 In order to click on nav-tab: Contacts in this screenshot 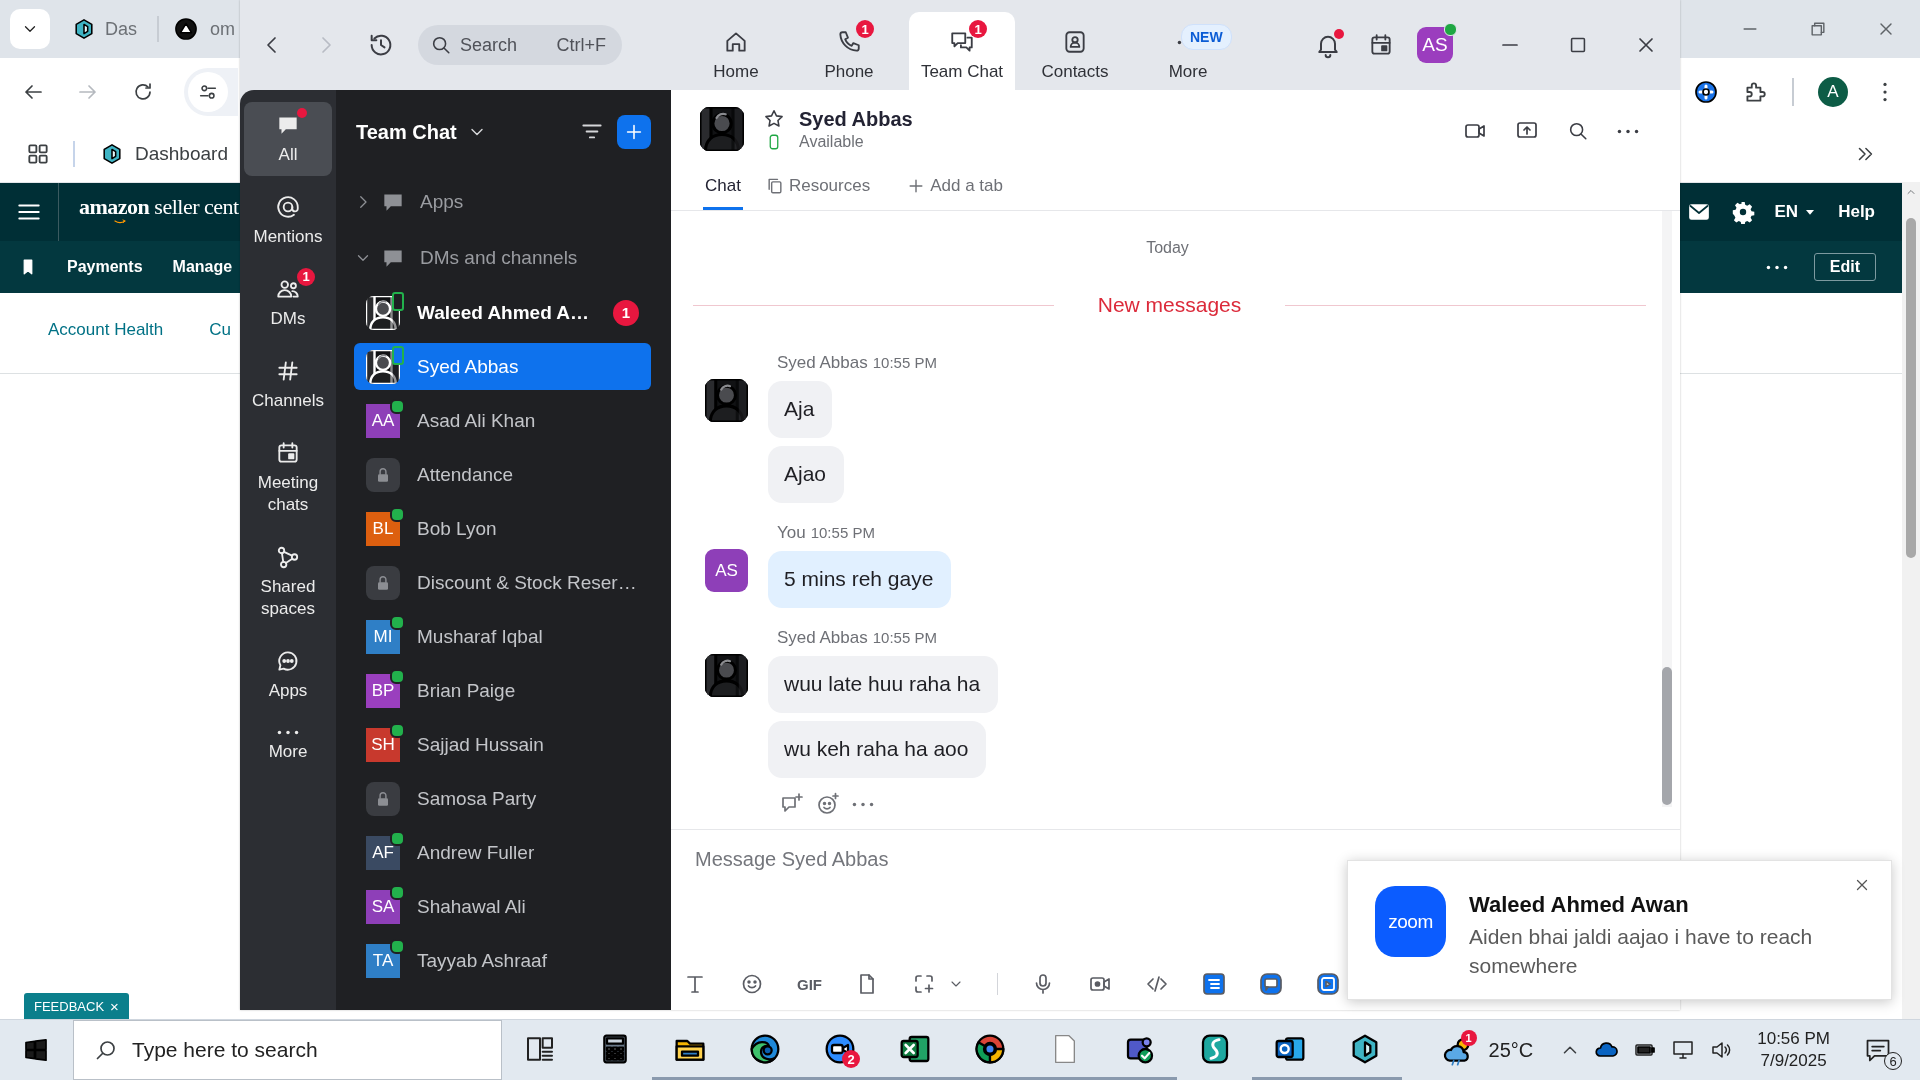, I will do `click(1075, 51)`.